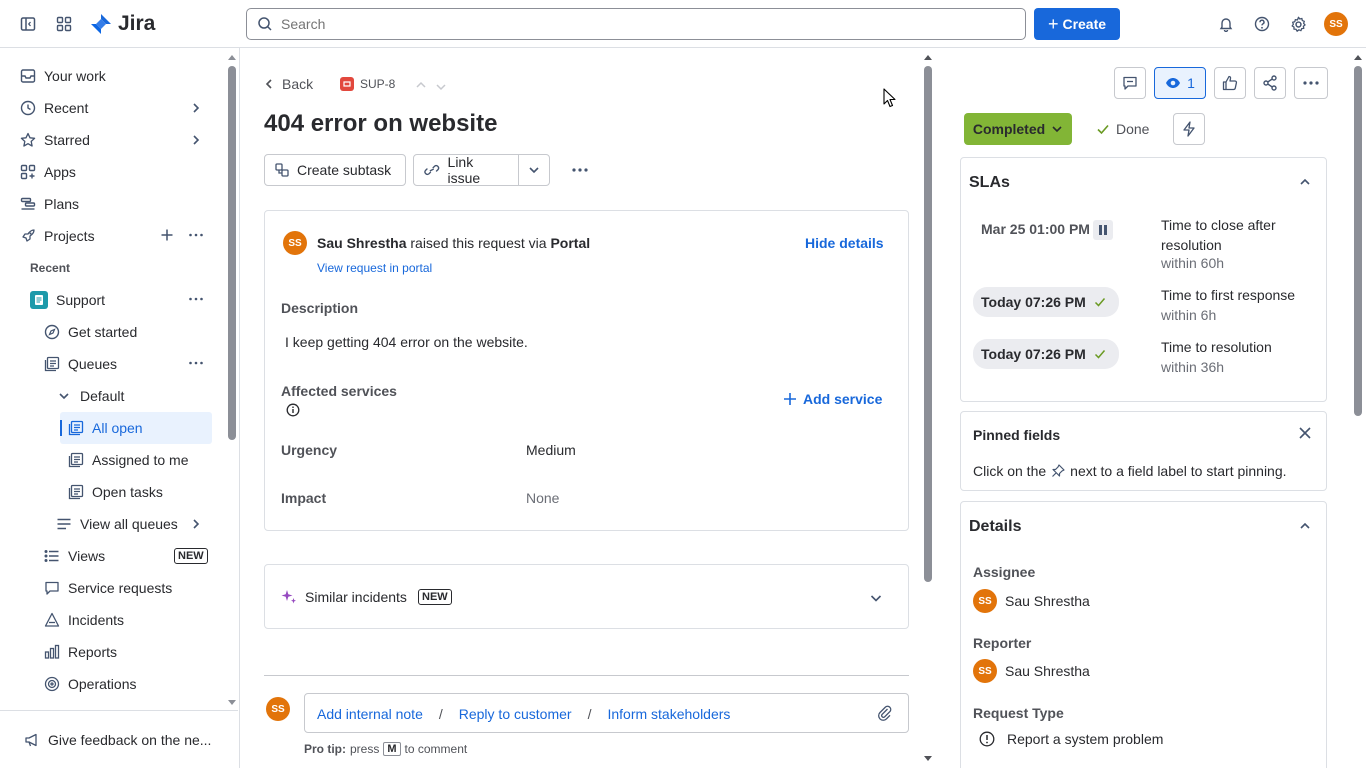  I want to click on assignee-field: SS Sau Shrestha, so click(1031, 601).